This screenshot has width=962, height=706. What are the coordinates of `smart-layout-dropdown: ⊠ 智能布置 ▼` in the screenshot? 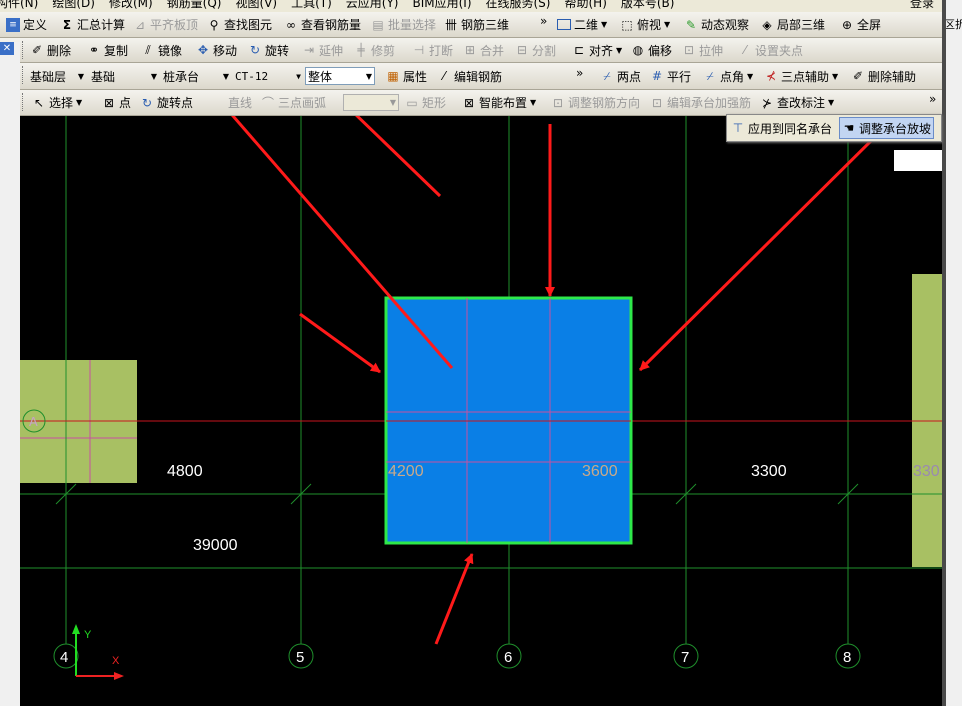 It's located at (499, 102).